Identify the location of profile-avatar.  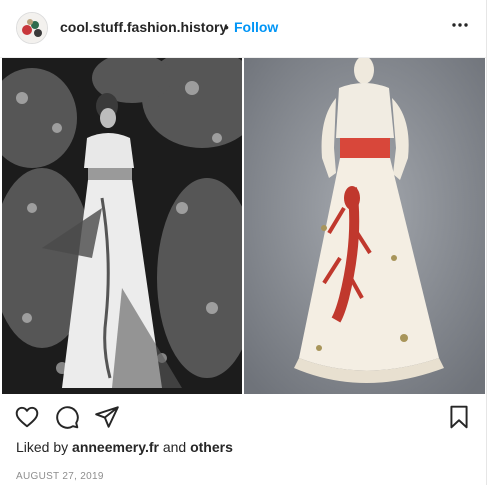
(32, 28).